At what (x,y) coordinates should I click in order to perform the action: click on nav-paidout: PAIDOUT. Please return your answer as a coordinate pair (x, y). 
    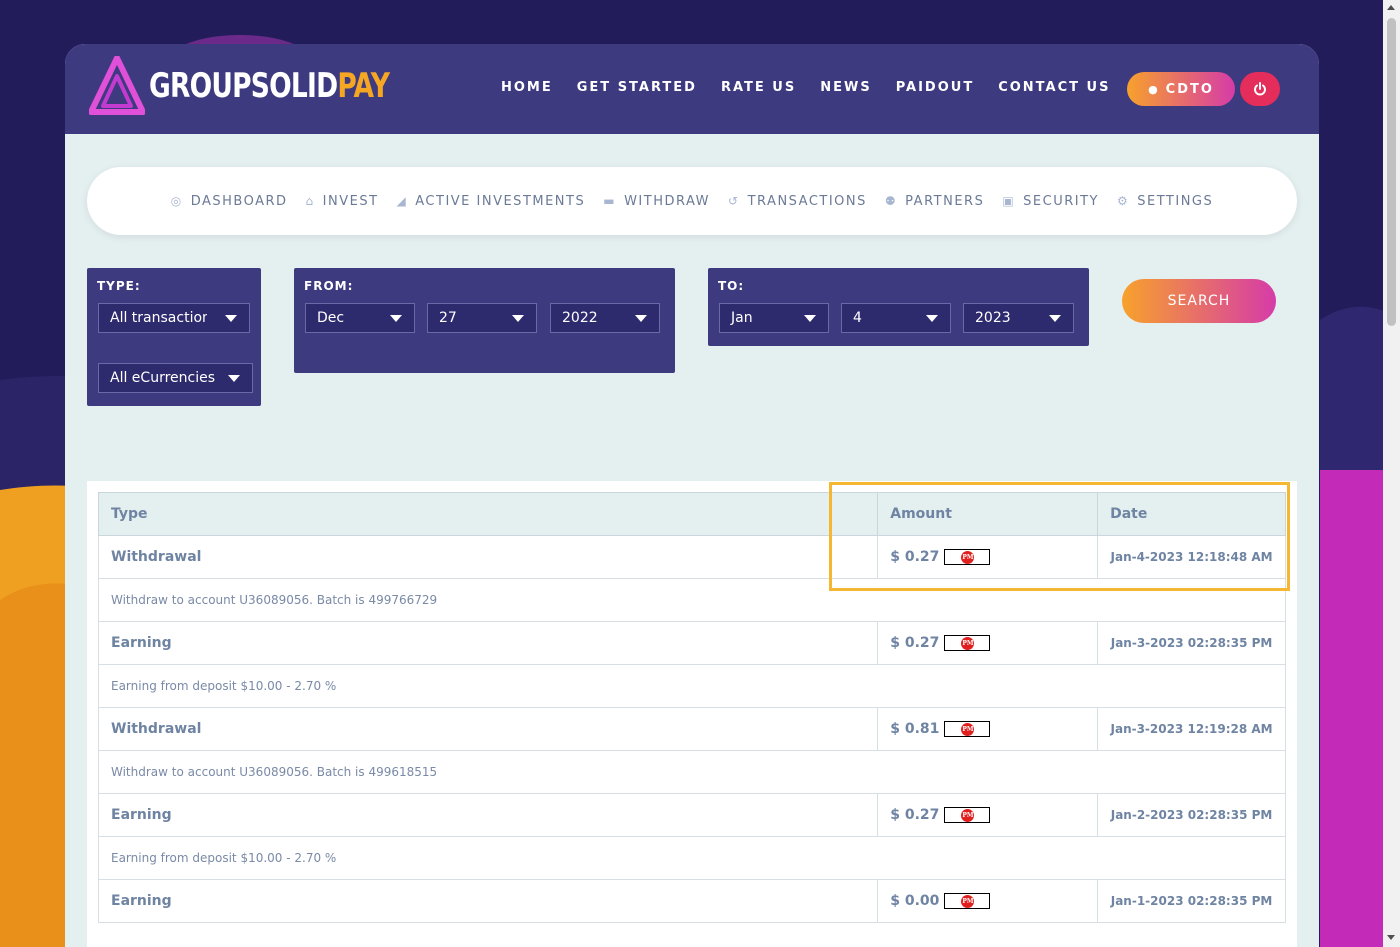
    Looking at the image, I should click on (935, 87).